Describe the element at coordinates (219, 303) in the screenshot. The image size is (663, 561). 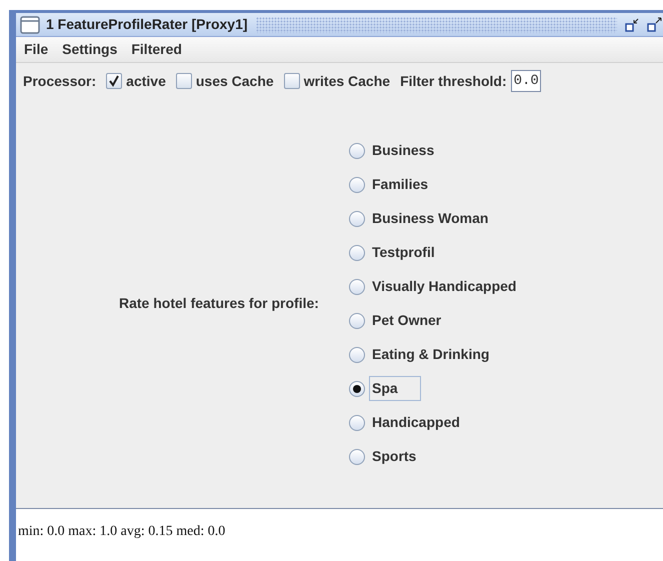
I see `profile-label: Rate hotel features for profile:` at that location.